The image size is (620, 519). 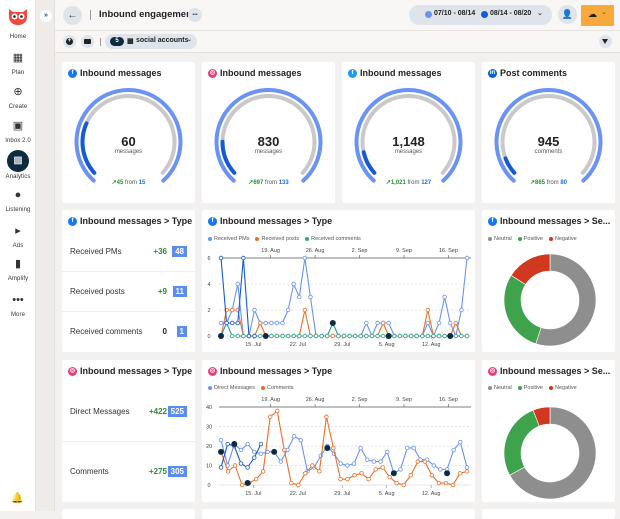 What do you see at coordinates (18, 210) in the screenshot?
I see `sidebar-item-label: Listening` at bounding box center [18, 210].